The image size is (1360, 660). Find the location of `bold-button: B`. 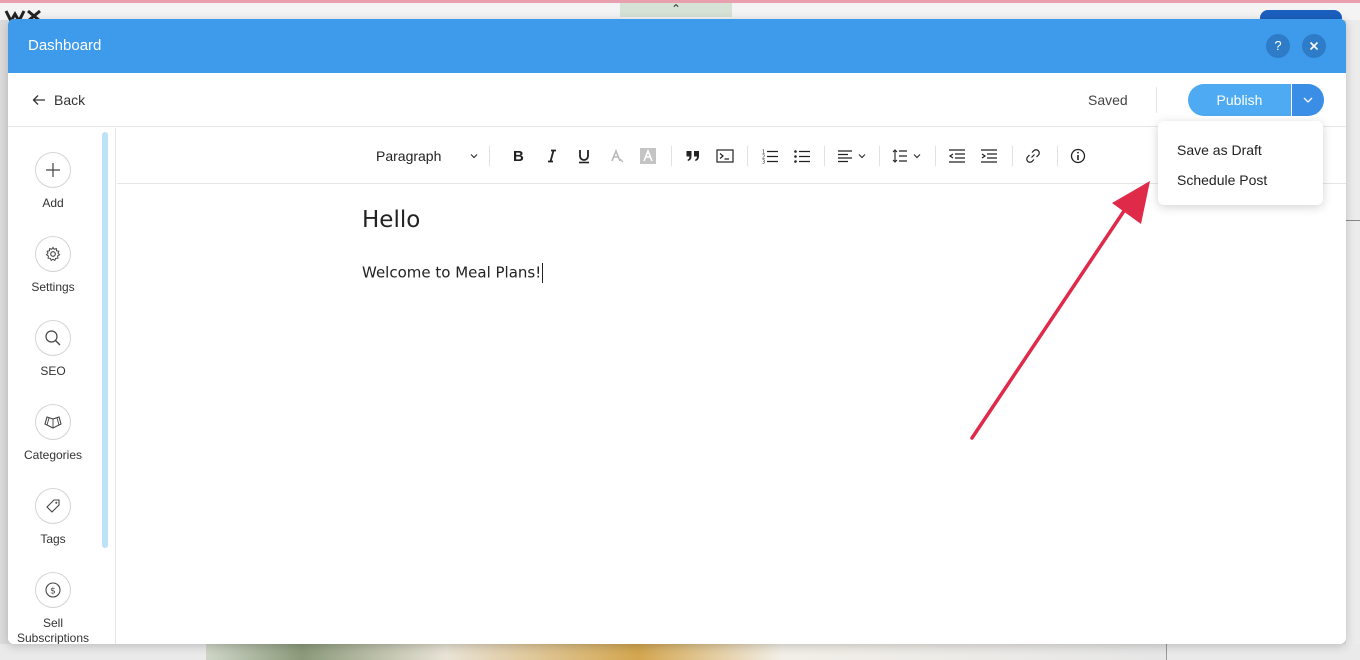

bold-button: B is located at coordinates (519, 156).